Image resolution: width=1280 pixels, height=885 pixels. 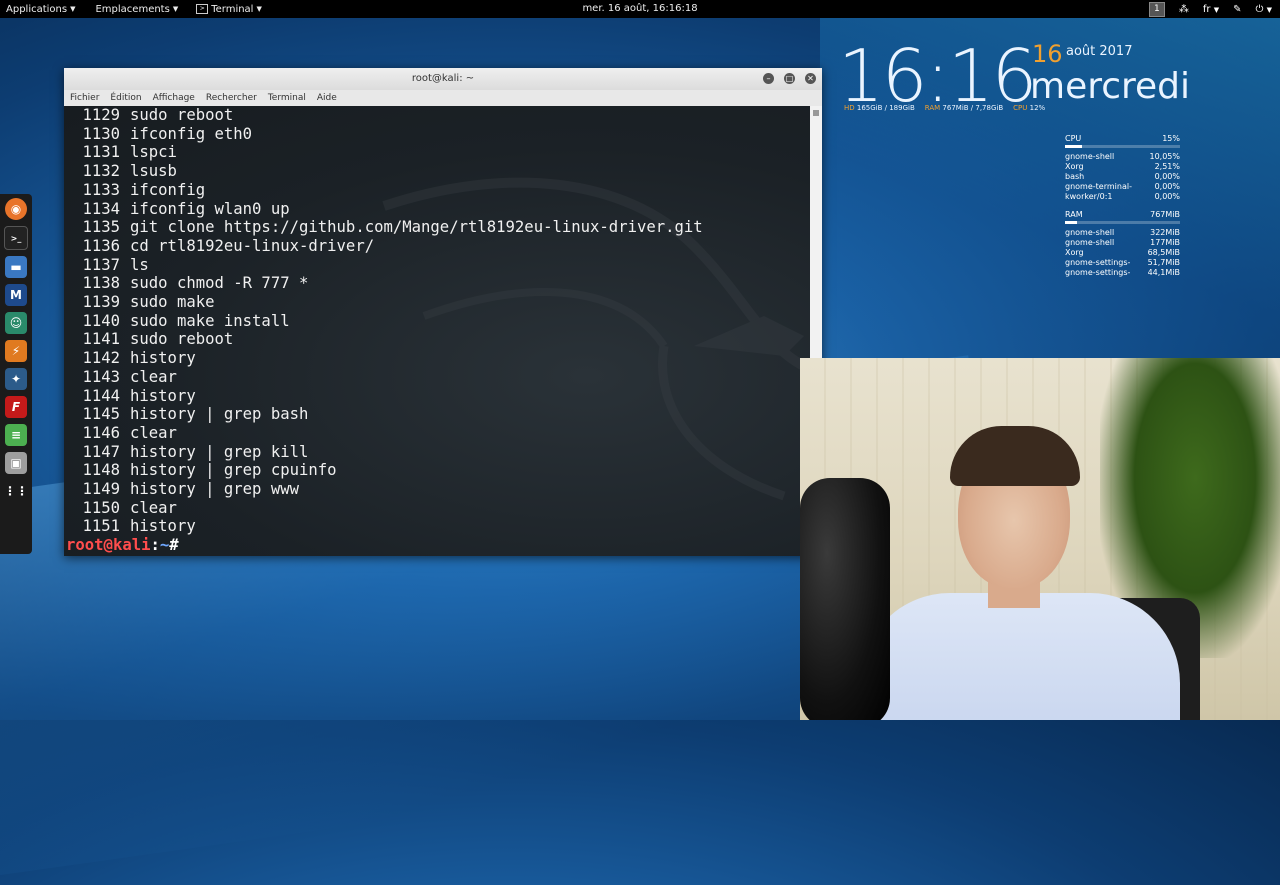 I want to click on faraday-icon: F, so click(x=16, y=407).